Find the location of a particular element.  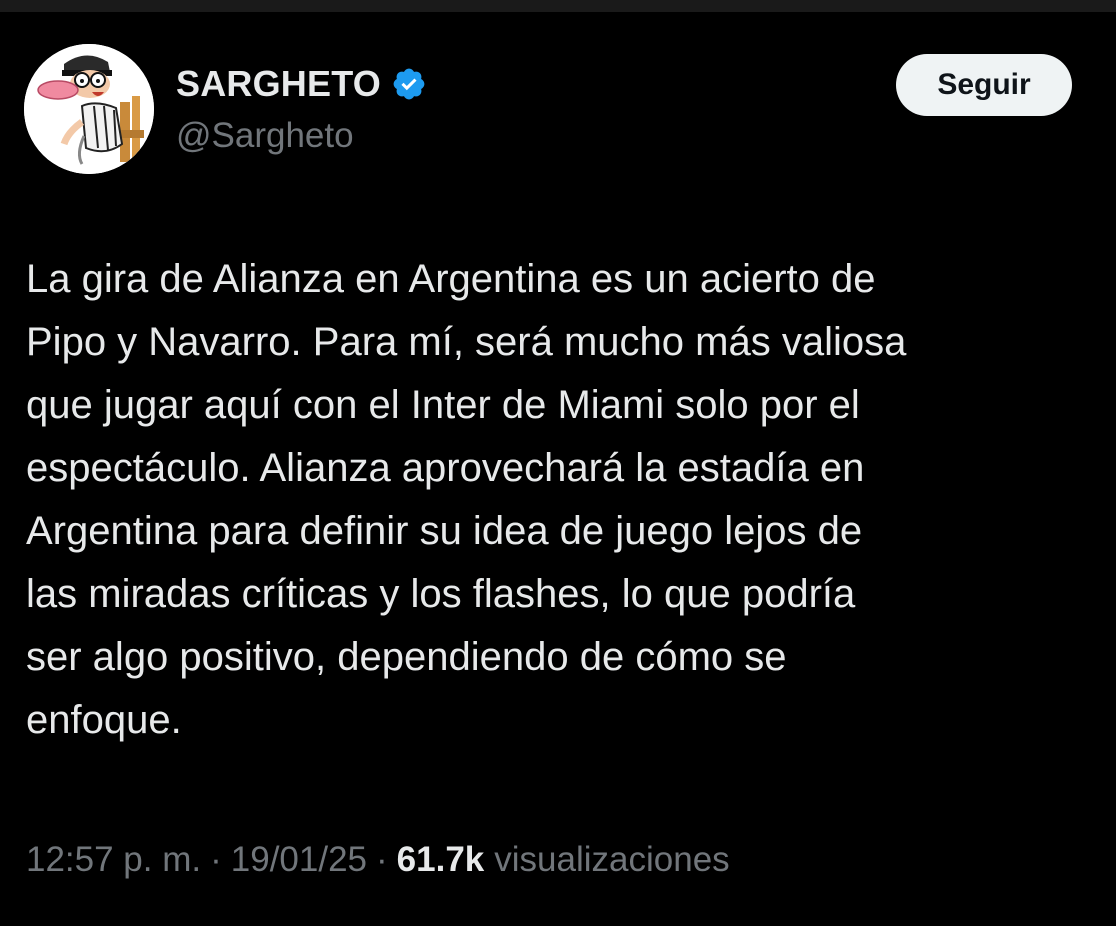

avatar-cartoon-icon is located at coordinates (89, 109).